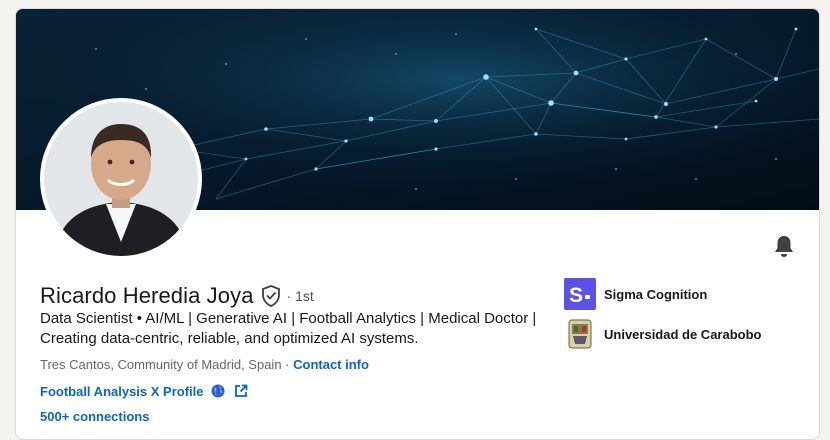 The height and width of the screenshot is (440, 830). I want to click on universidad-de-carabobo-seal, so click(580, 334).